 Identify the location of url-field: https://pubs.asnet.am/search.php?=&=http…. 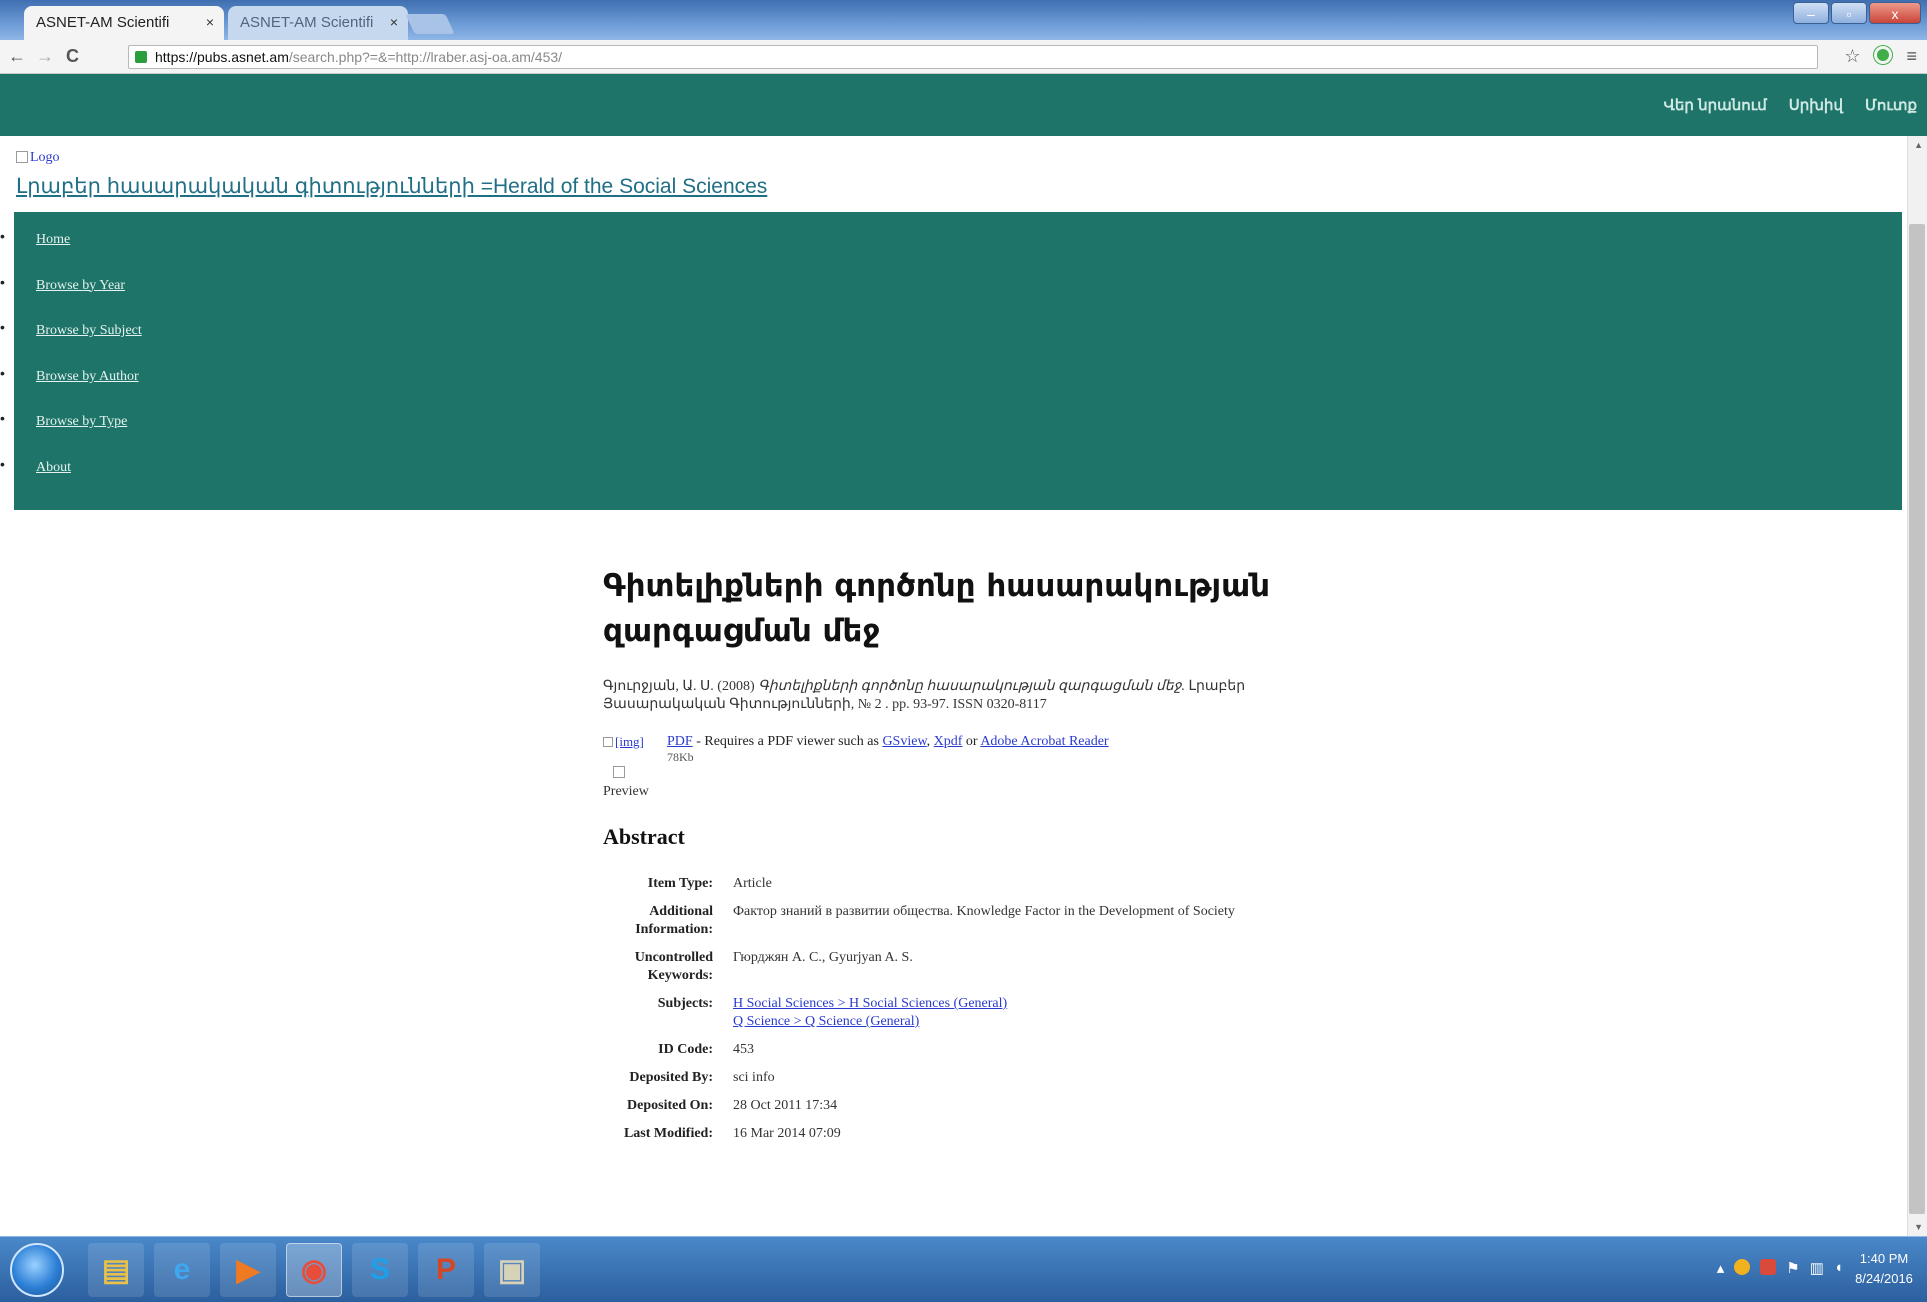
(973, 57).